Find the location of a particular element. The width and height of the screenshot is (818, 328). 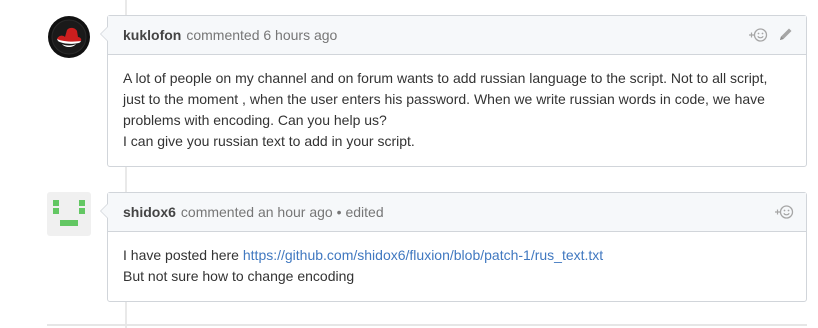

pencil-icon is located at coordinates (786, 34).